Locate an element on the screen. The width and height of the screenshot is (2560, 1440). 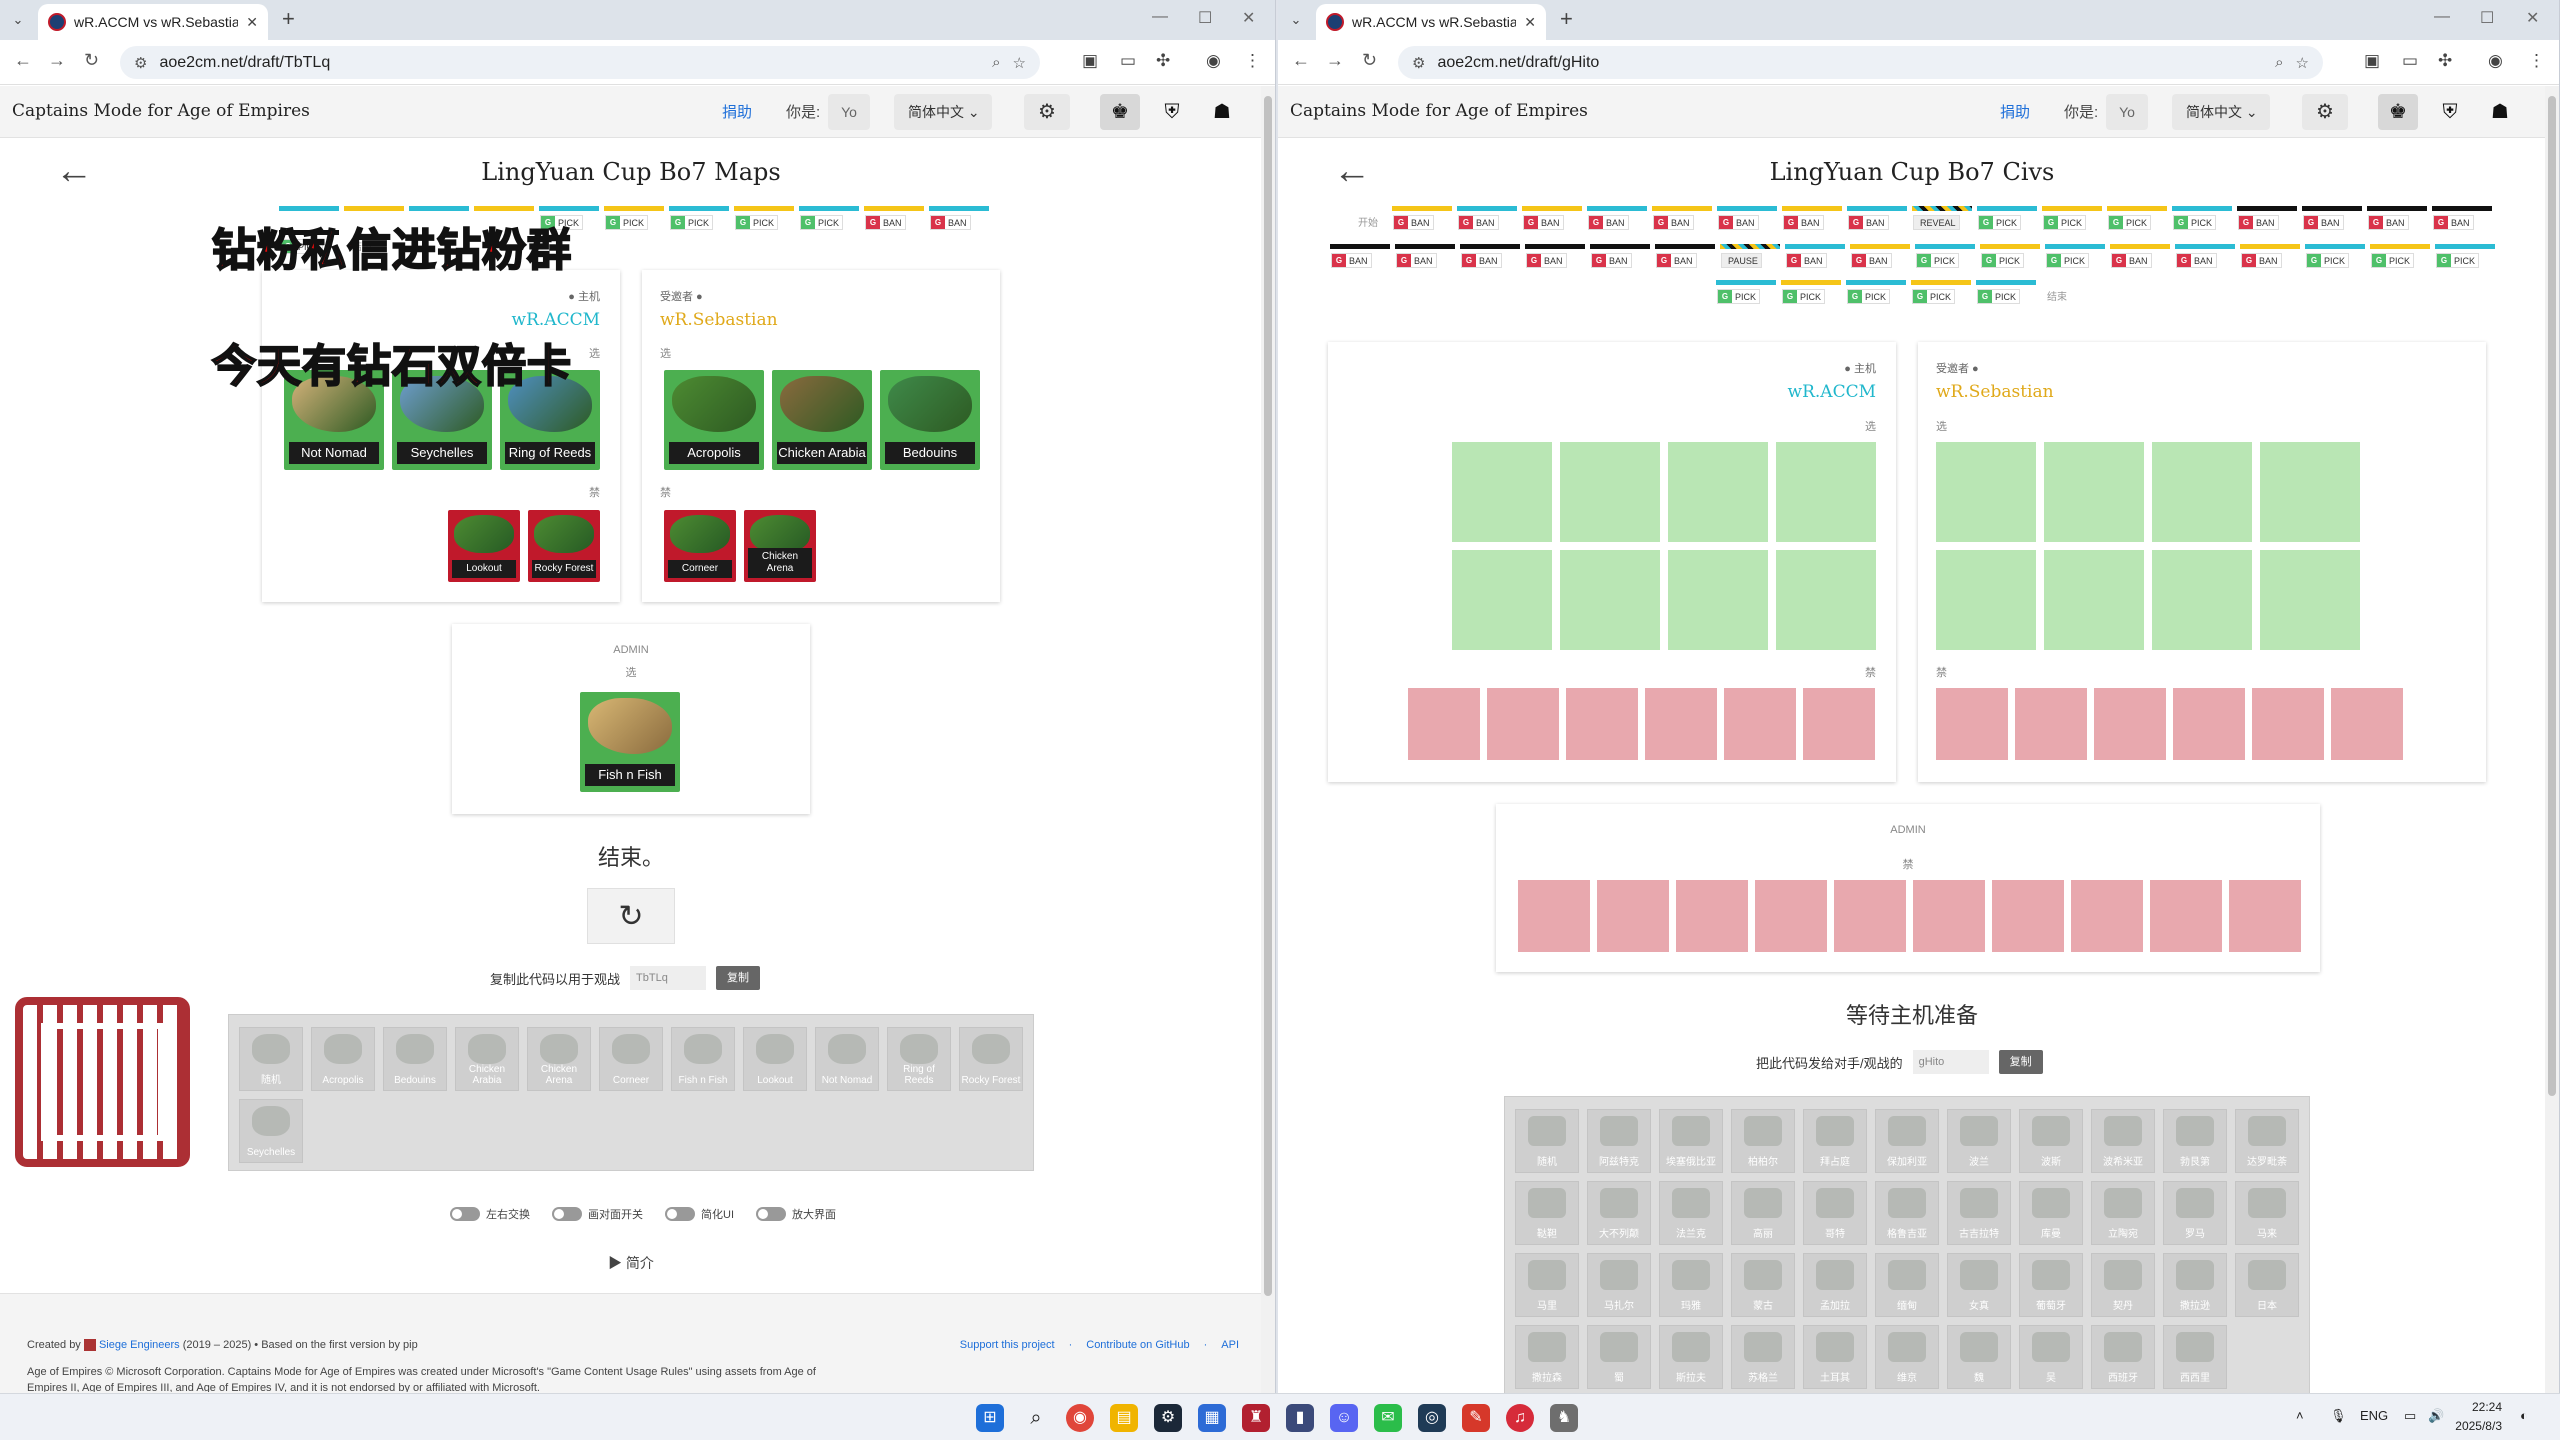
browser-menu-icon: ⋮ is located at coordinates (2536, 61).